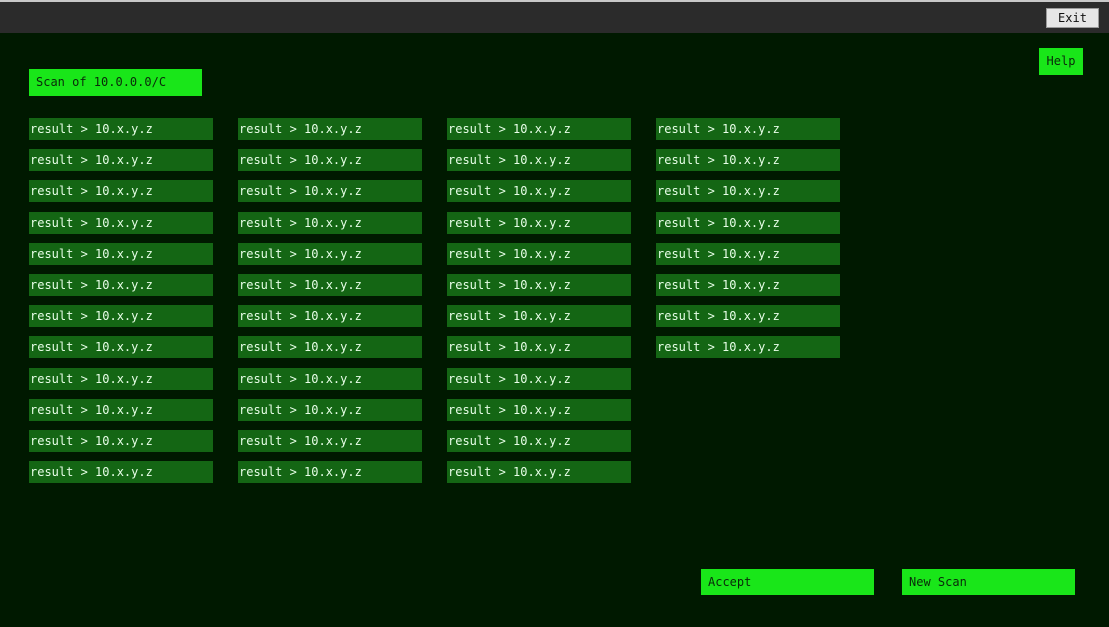  I want to click on exit-button: Exit, so click(1072, 18).